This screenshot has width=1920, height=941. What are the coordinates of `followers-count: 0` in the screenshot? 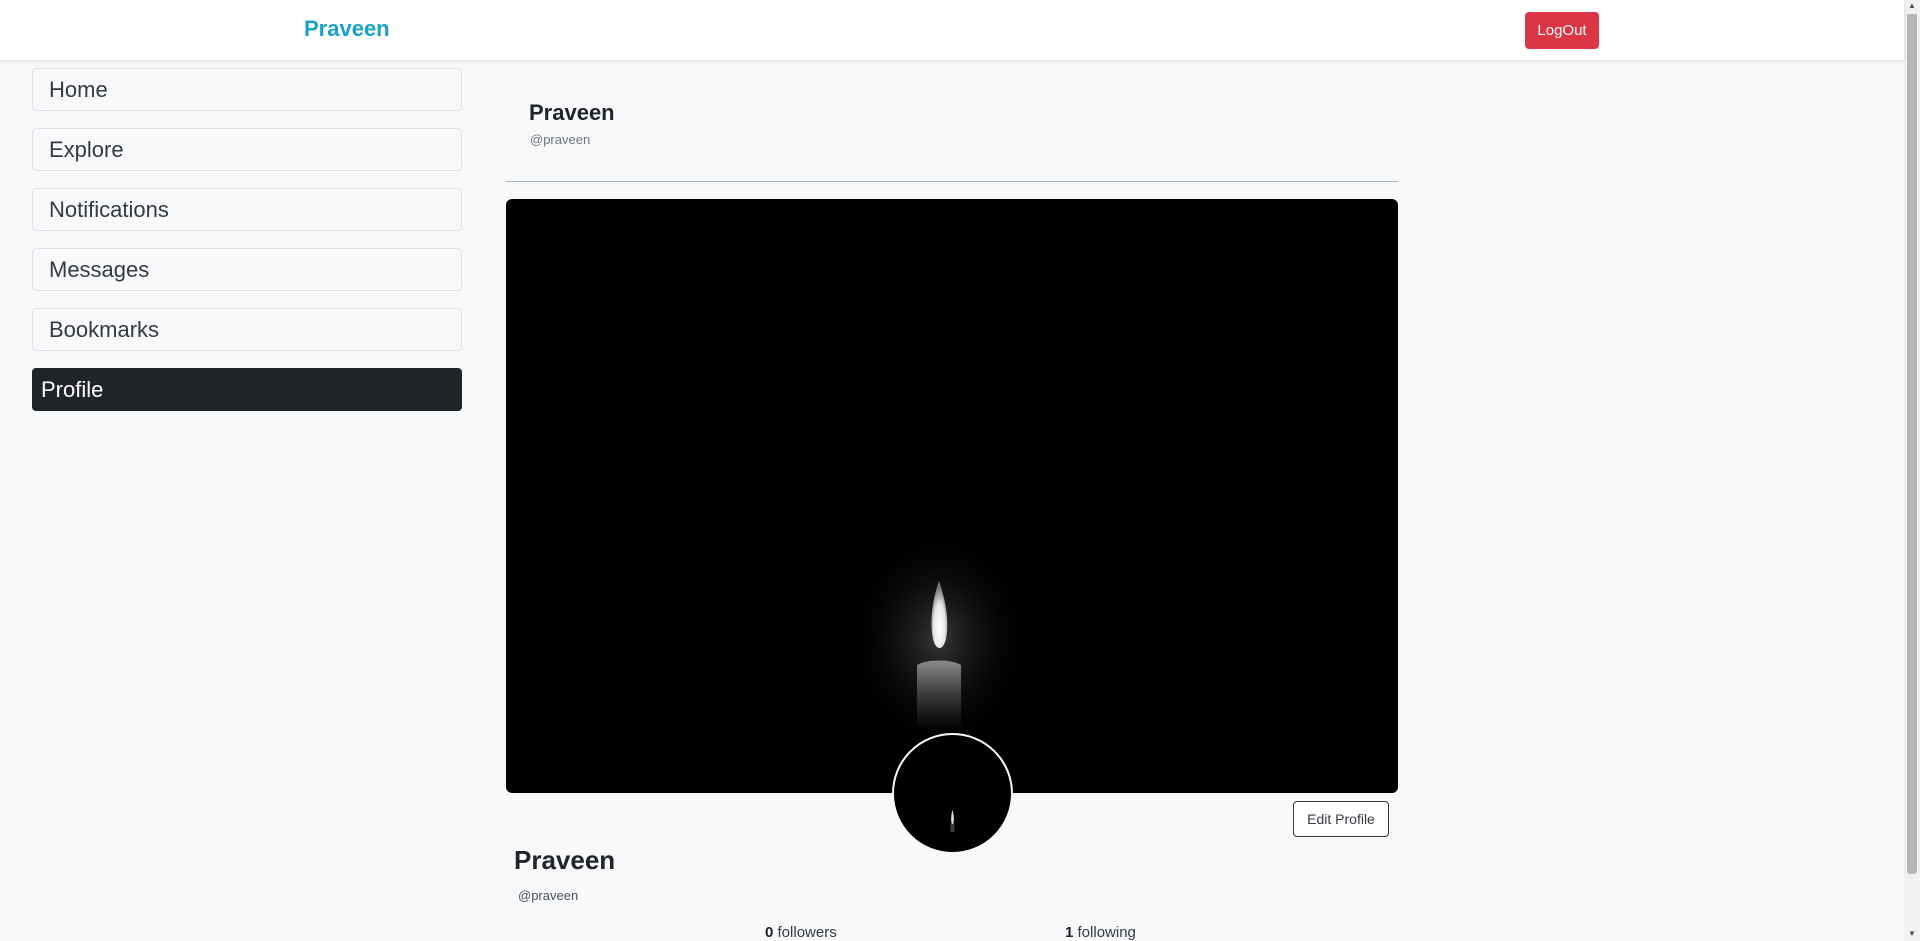 It's located at (769, 932).